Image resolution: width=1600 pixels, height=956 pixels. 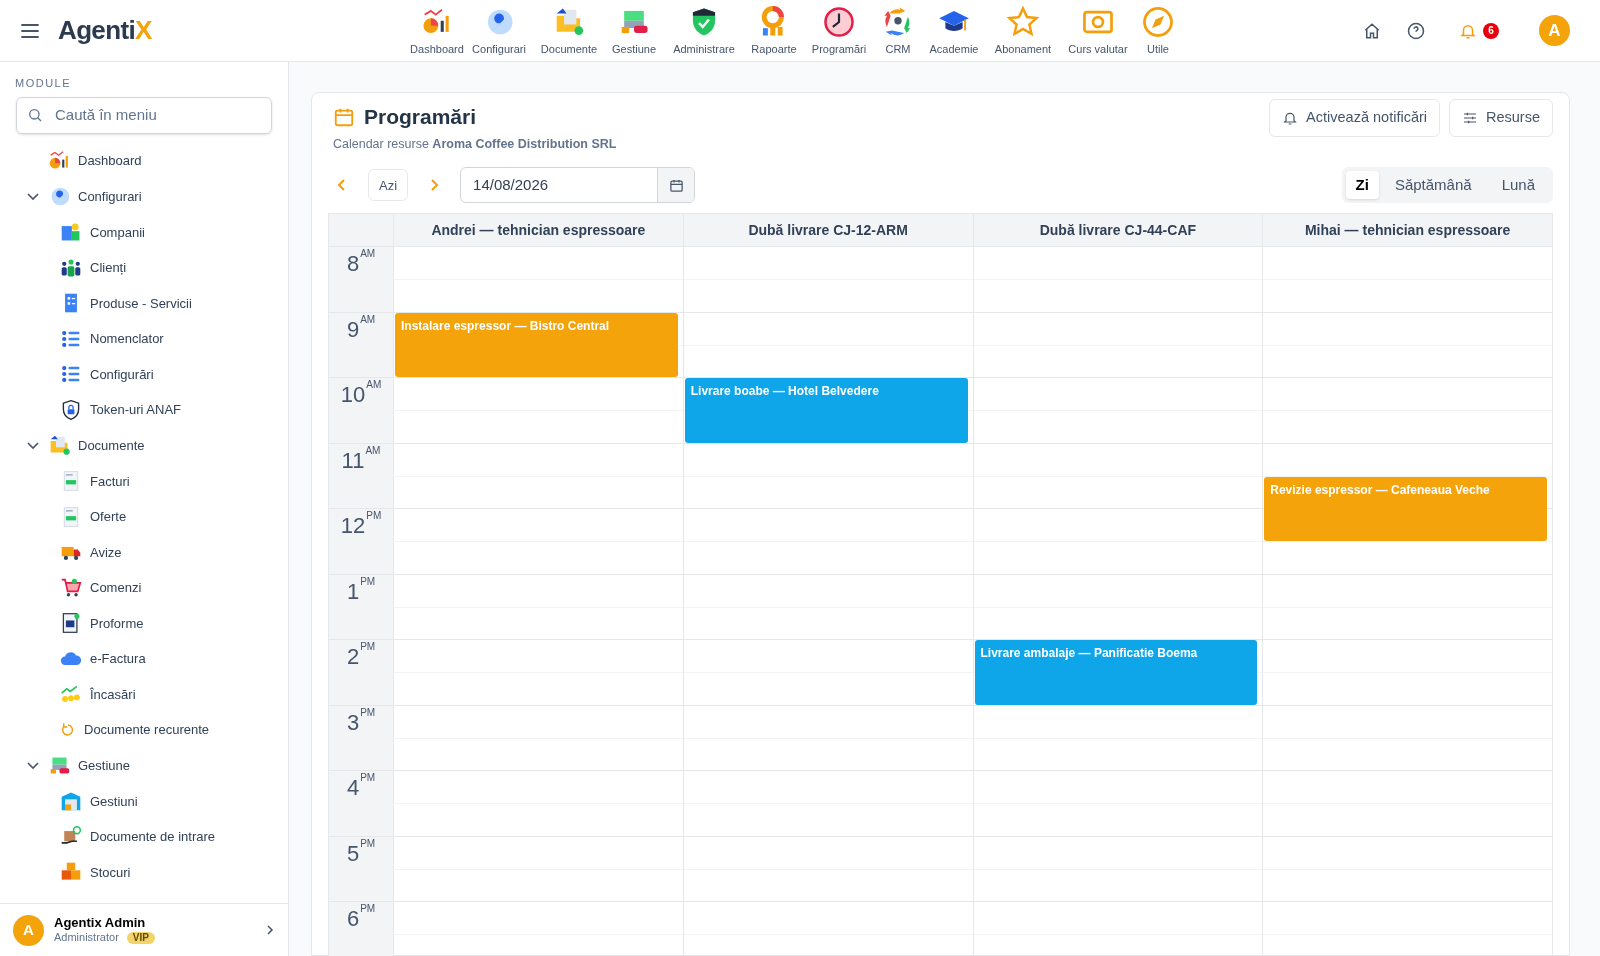 I want to click on calendar-icon, so click(x=676, y=185).